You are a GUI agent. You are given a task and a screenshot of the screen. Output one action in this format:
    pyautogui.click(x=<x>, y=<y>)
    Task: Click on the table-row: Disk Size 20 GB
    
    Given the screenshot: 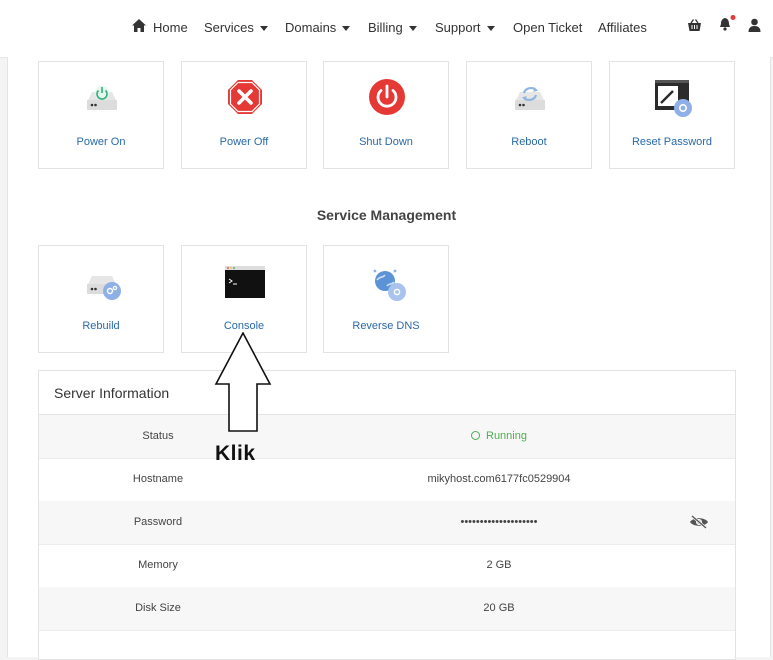 What is the action you would take?
    pyautogui.click(x=387, y=609)
    